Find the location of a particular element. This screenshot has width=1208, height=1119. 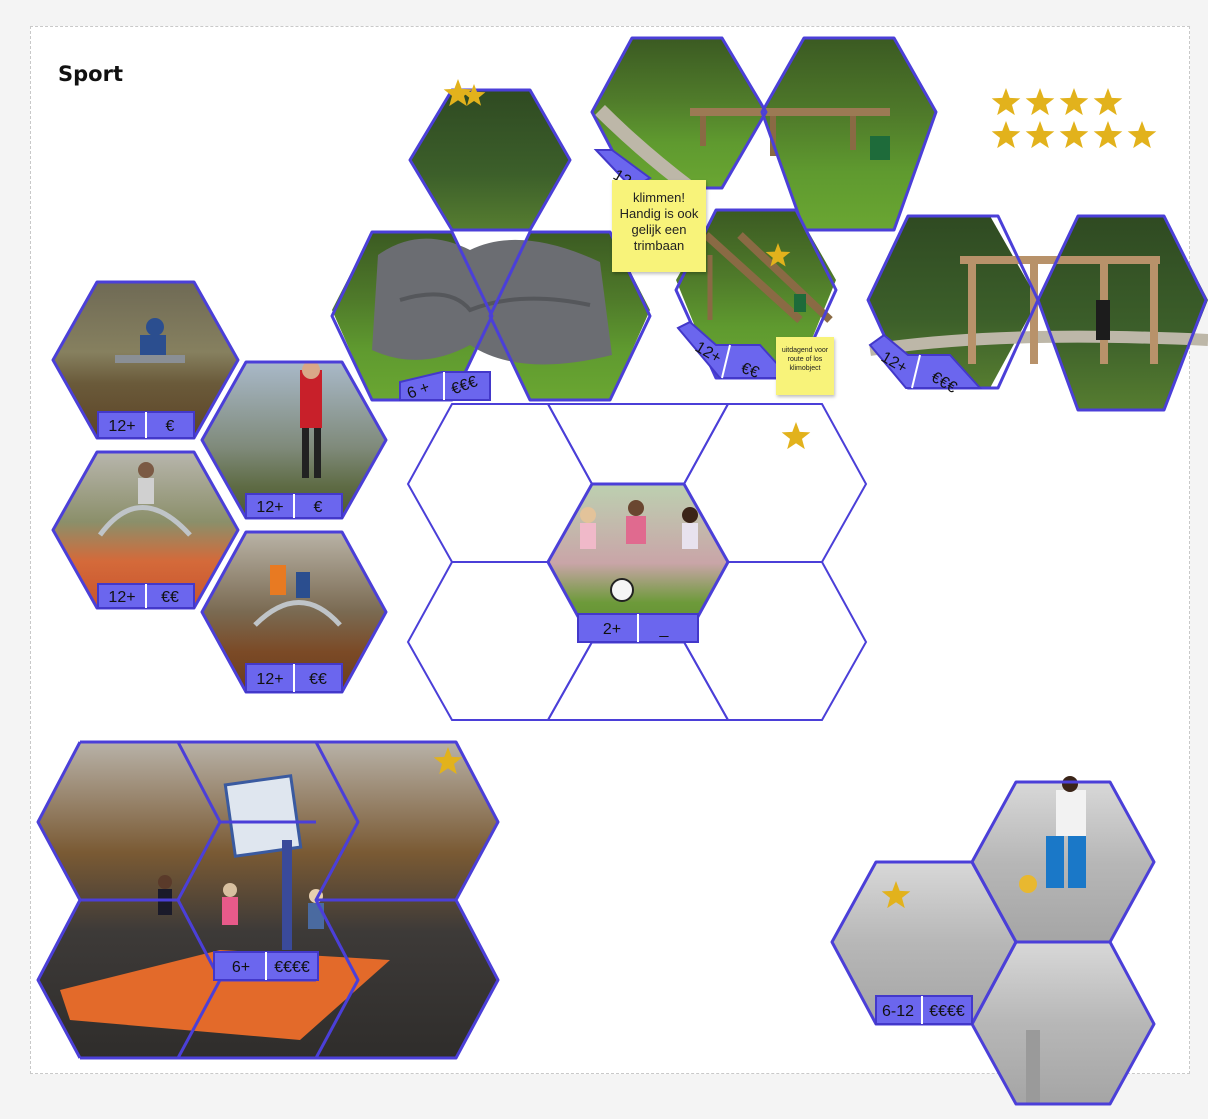

rock-climbing-tile: 6 + €€€ is located at coordinates (491, 245).